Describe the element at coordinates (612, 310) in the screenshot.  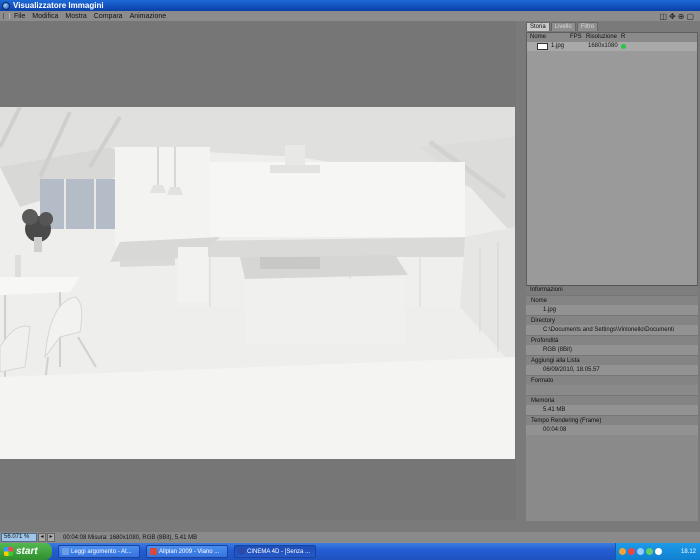
I see `info-value-nome: 1.jpg` at that location.